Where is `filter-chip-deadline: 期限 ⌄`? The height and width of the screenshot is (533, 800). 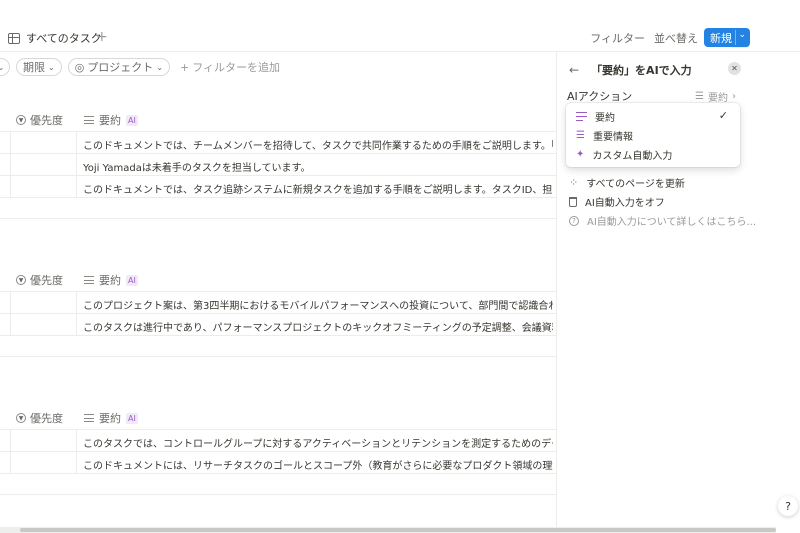
filter-chip-deadline: 期限 ⌄ is located at coordinates (39, 67).